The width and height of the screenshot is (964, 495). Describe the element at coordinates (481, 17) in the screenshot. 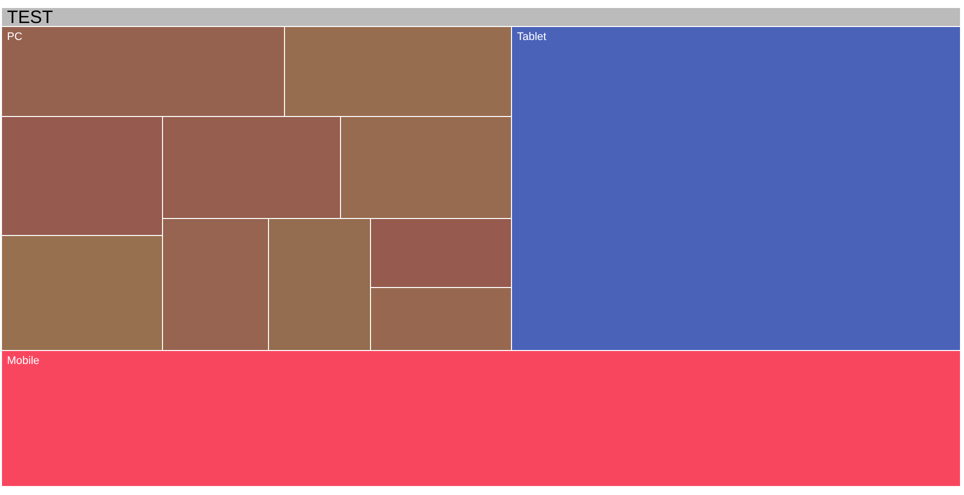

I see `chart-title: TEST` at that location.